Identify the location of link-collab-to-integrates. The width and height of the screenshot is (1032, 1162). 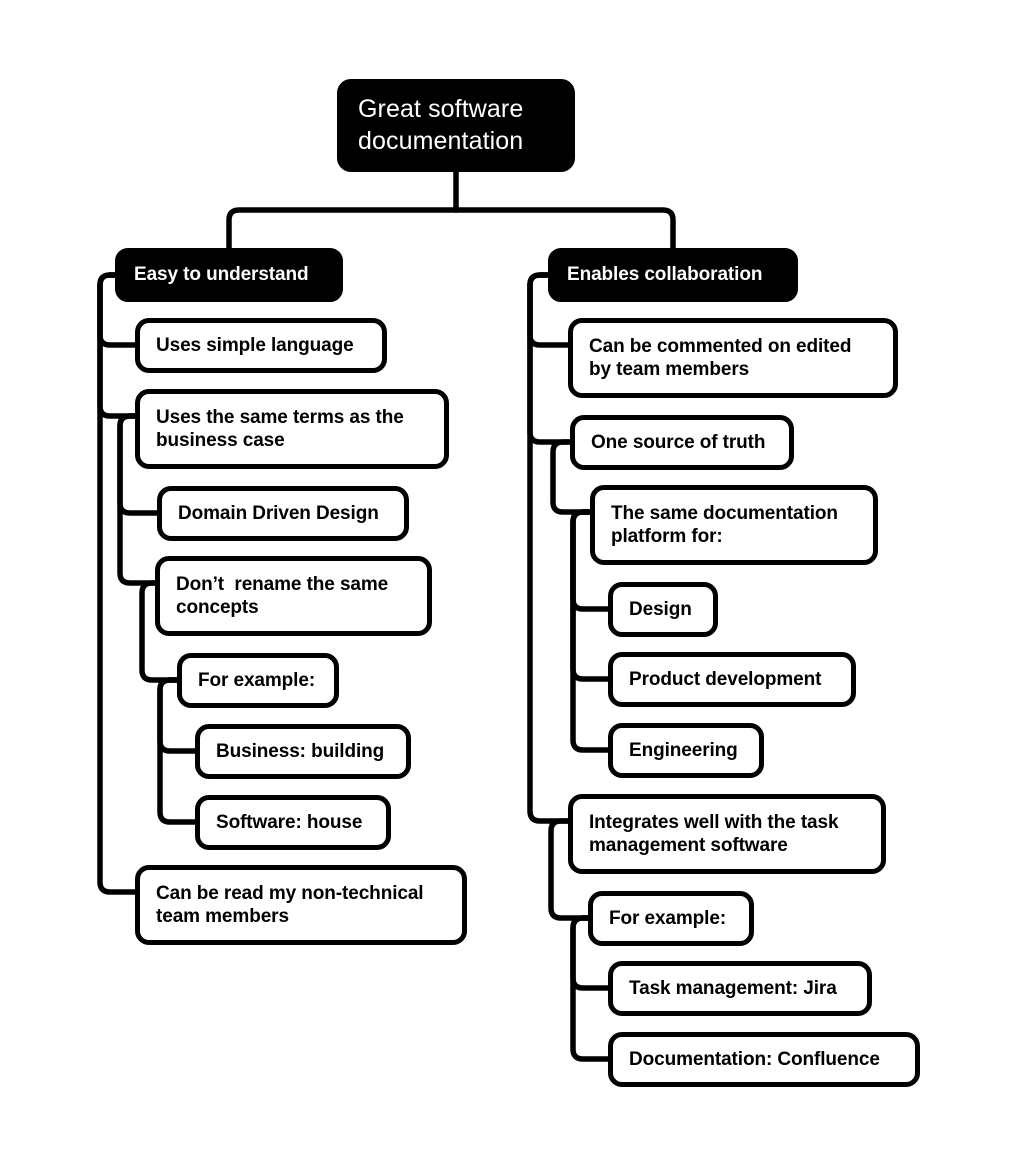
(549, 548).